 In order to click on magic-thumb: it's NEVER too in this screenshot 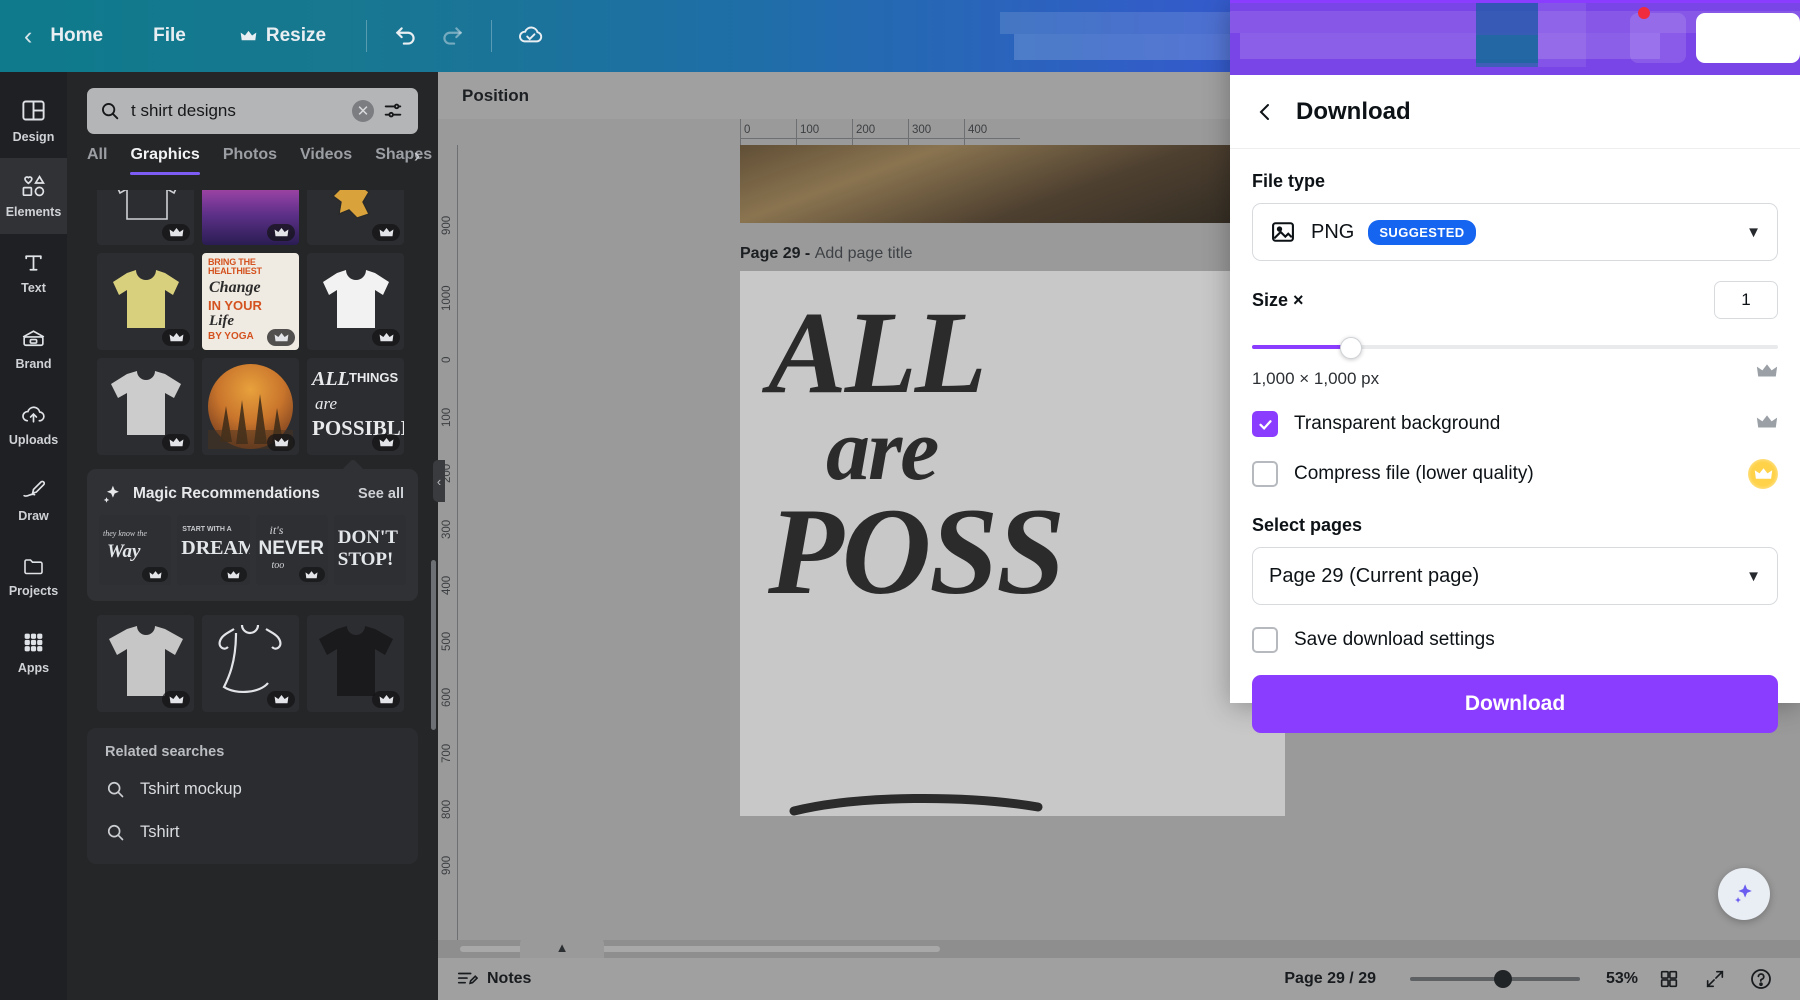, I will do `click(291, 550)`.